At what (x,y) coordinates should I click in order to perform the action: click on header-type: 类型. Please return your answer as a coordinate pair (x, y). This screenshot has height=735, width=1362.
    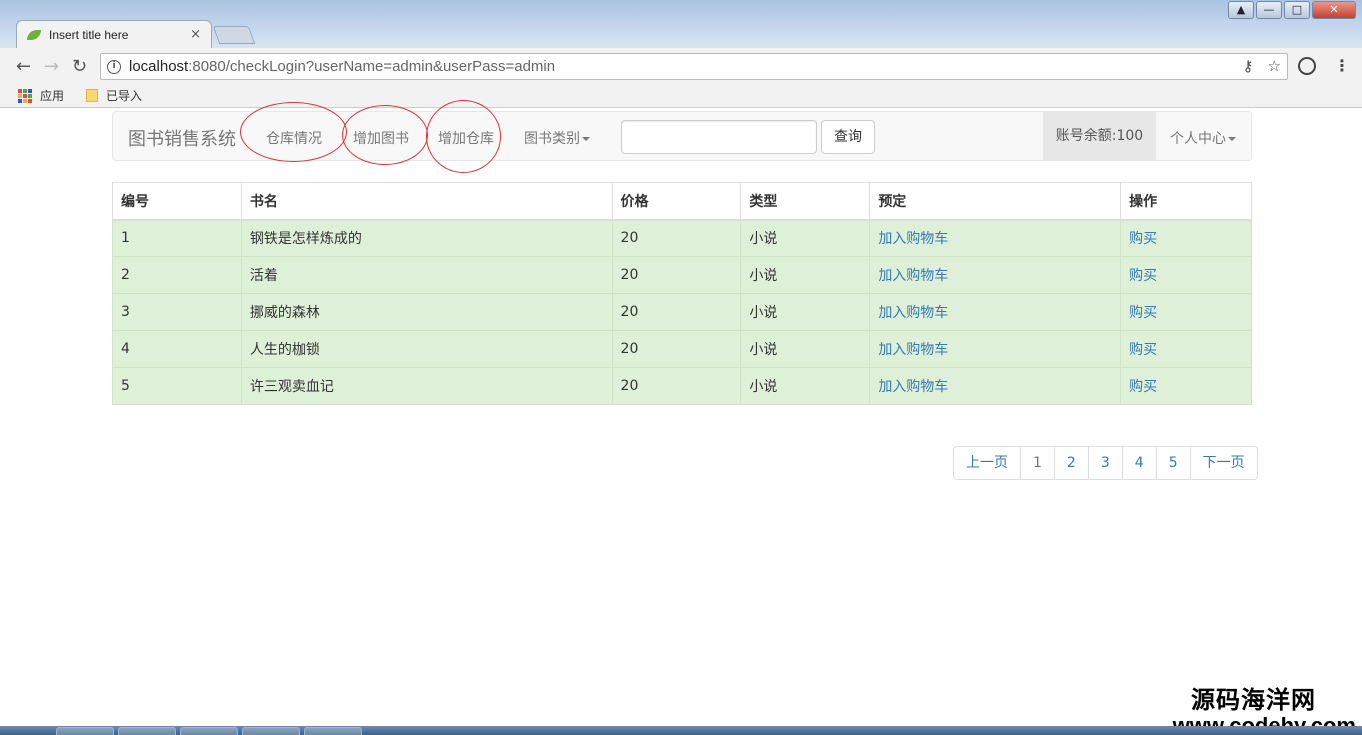
    Looking at the image, I should click on (805, 201).